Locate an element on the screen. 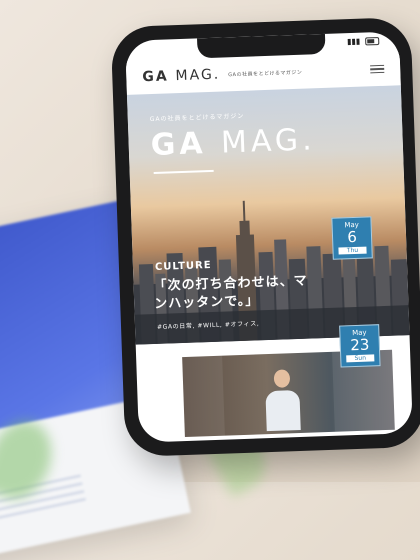 Image resolution: width=420 pixels, height=560 pixels. hero-logo-thin: MAG. is located at coordinates (268, 141).